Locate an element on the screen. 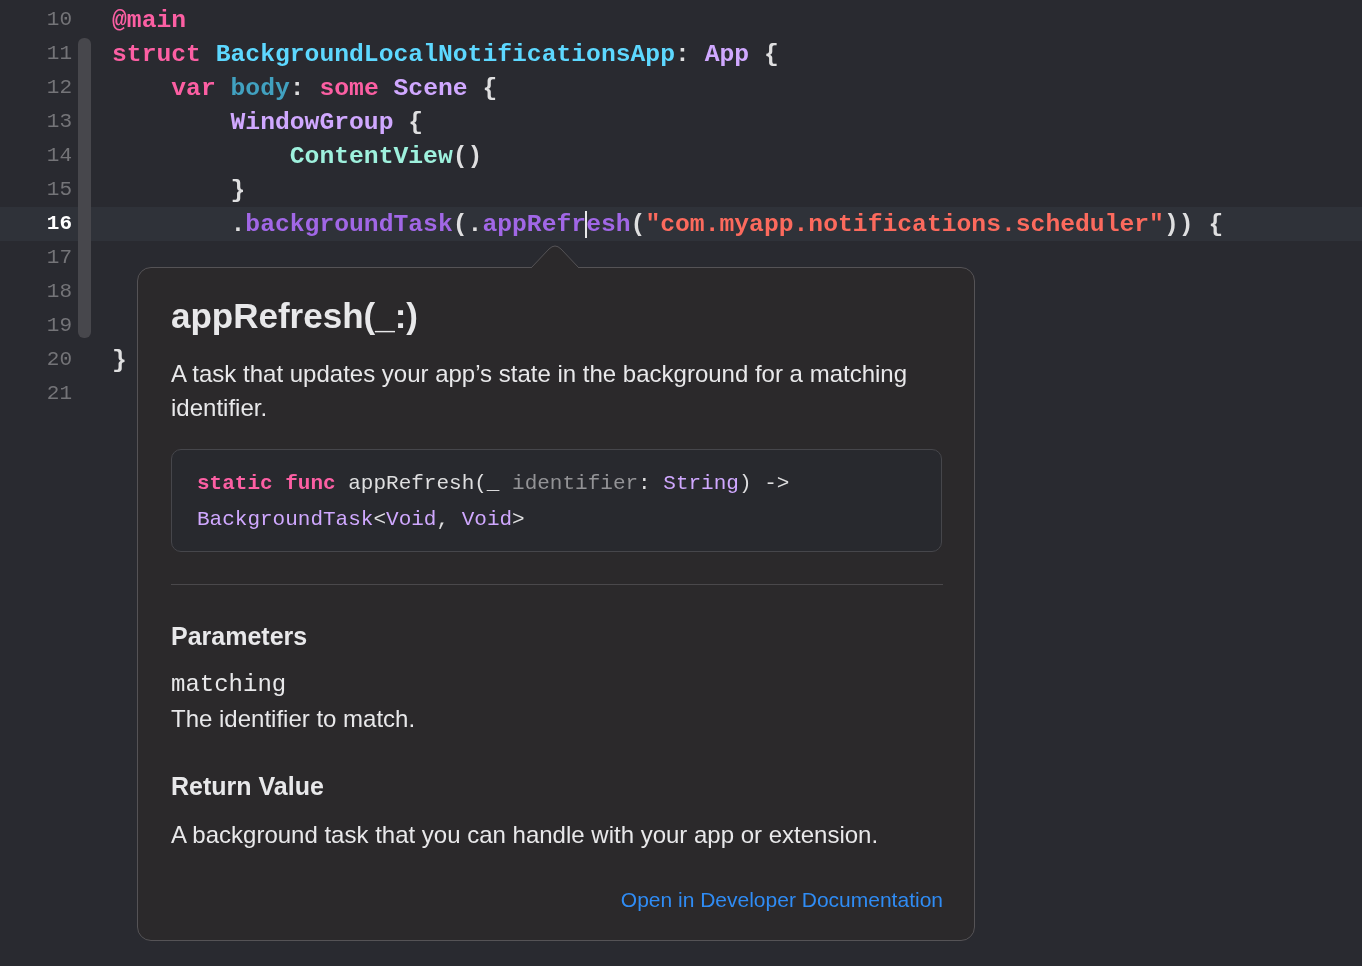 The height and width of the screenshot is (966, 1362). text-cursor is located at coordinates (586, 224).